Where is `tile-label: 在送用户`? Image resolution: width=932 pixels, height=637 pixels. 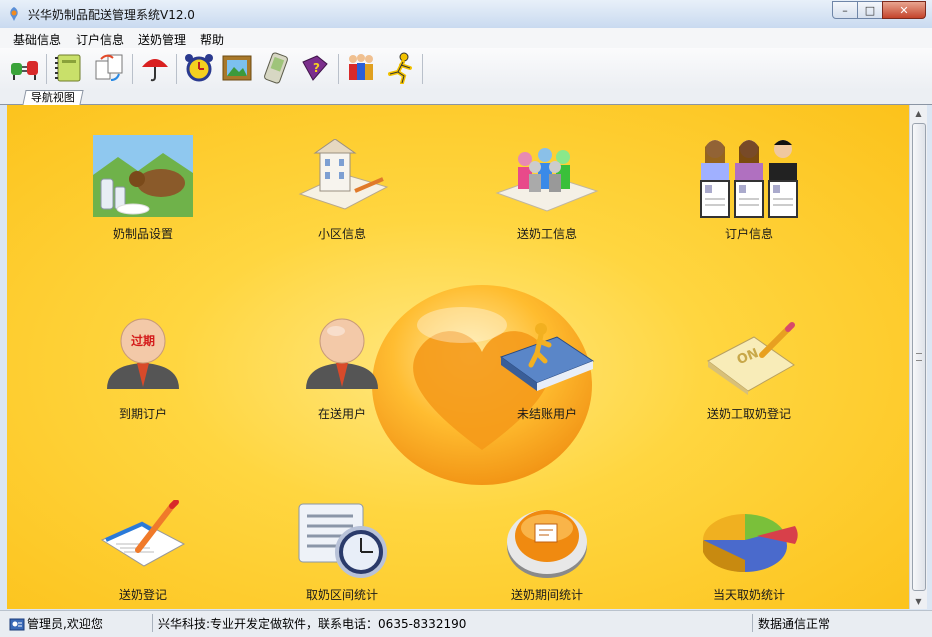
tile-label: 在送用户 is located at coordinates (341, 414).